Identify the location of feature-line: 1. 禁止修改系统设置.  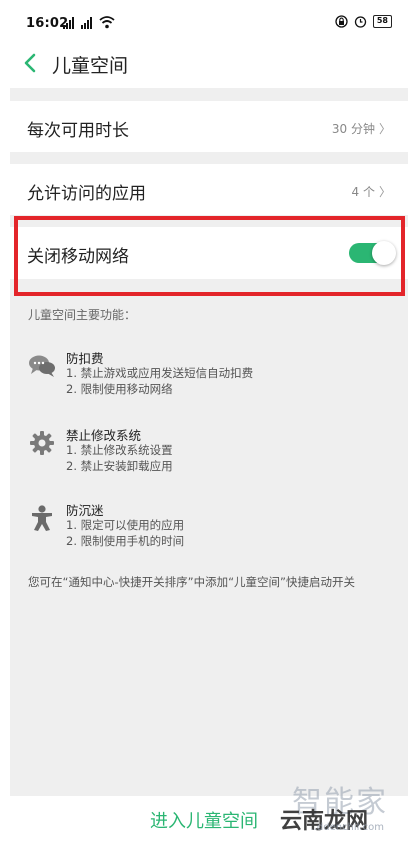
(119, 450).